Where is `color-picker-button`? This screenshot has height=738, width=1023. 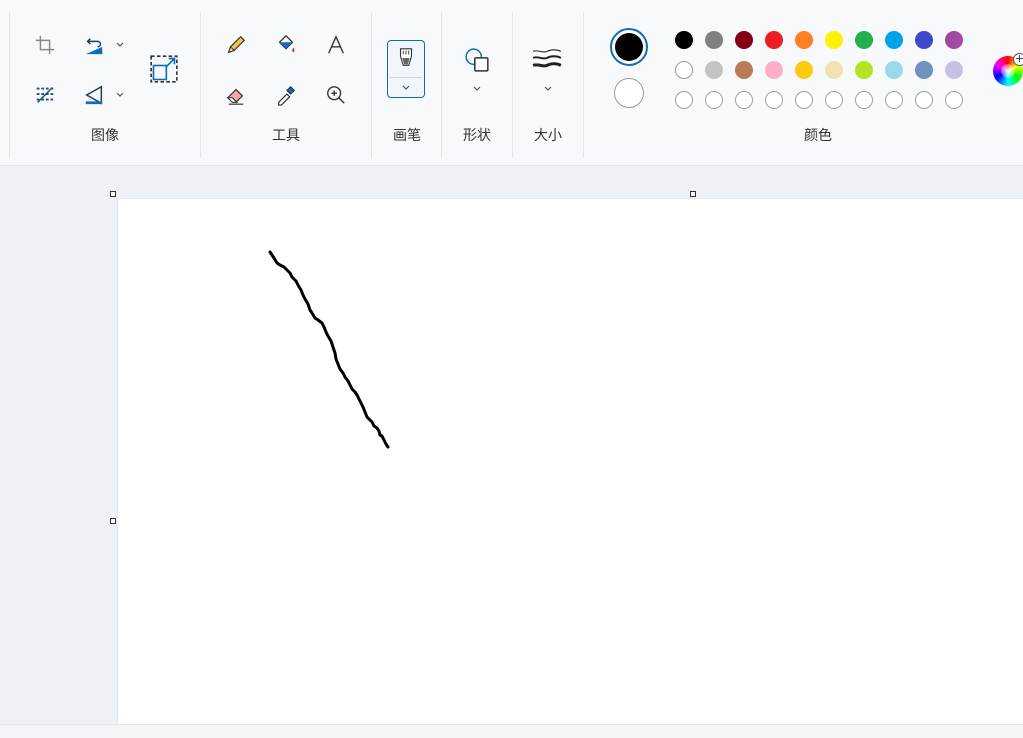 color-picker-button is located at coordinates (286, 95).